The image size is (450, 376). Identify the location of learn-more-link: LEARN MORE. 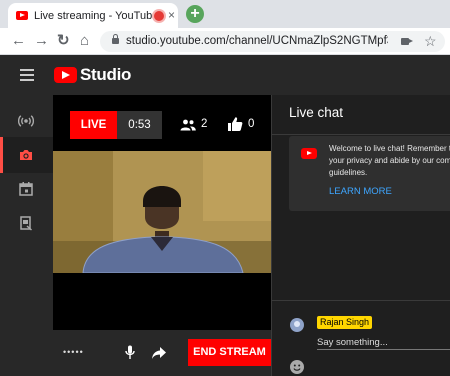
(360, 191).